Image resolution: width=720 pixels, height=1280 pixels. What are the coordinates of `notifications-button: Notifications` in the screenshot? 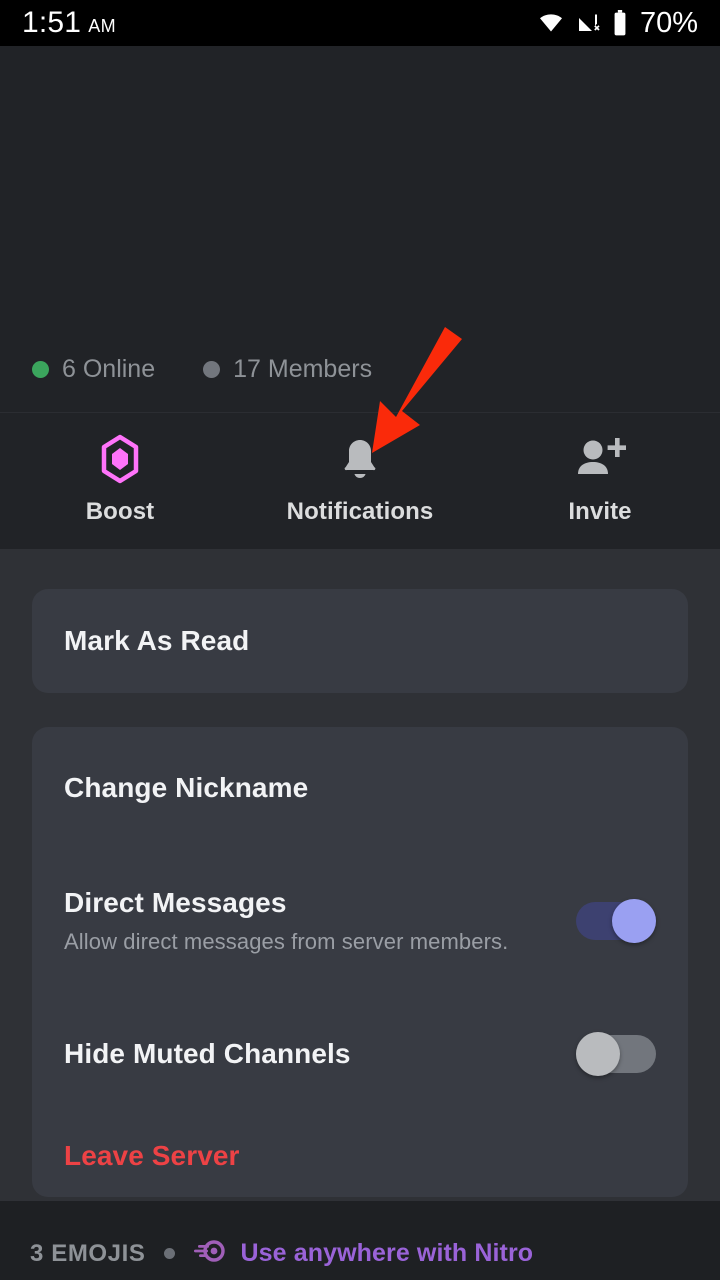 It's located at (360, 481).